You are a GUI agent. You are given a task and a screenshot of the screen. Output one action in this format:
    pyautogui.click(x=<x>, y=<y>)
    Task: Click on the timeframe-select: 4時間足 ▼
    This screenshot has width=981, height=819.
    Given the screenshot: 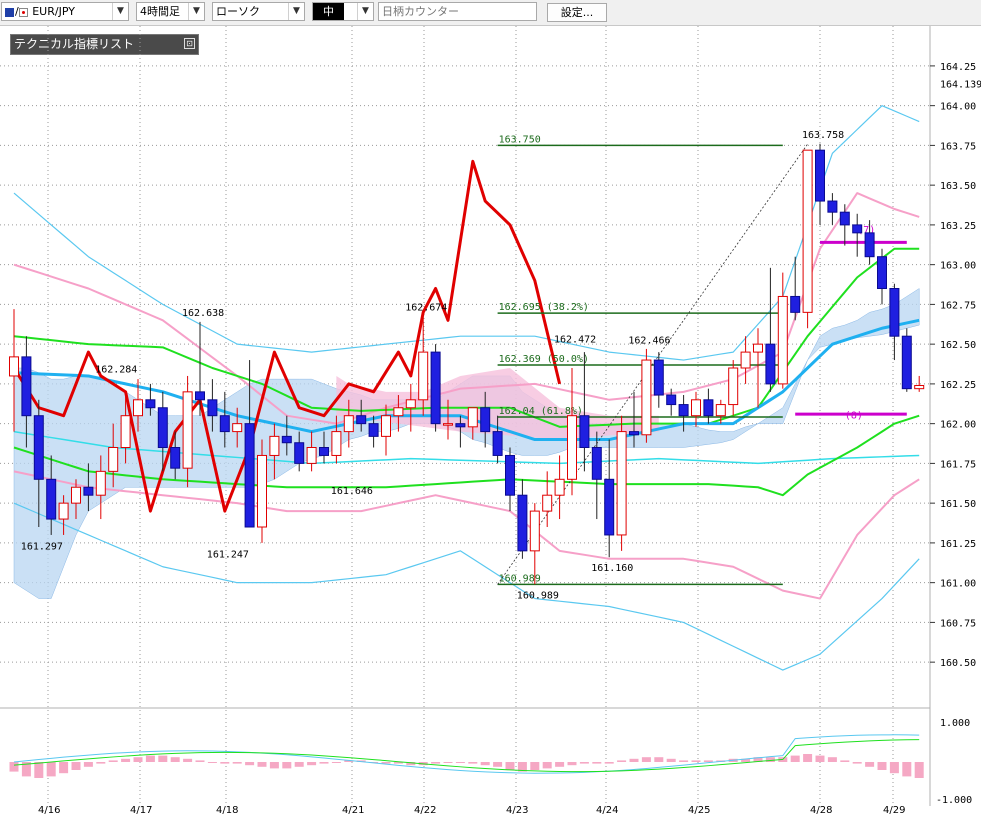 What is the action you would take?
    pyautogui.click(x=170, y=11)
    